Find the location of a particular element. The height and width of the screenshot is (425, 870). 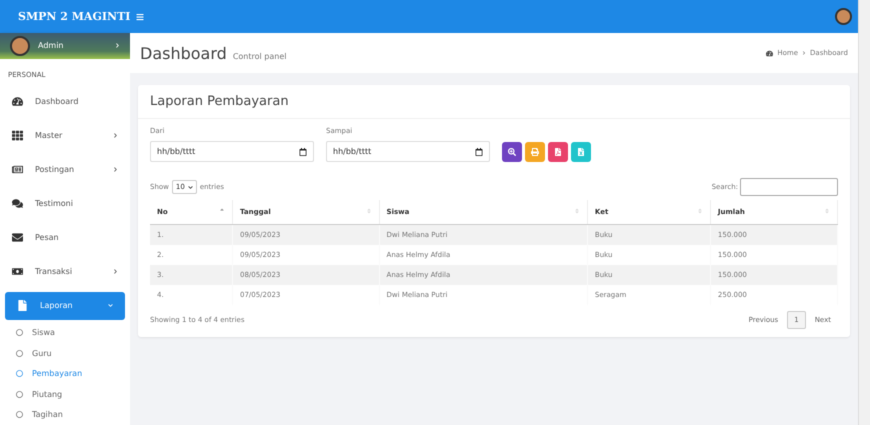

submenu-item: Guru is located at coordinates (65, 353).